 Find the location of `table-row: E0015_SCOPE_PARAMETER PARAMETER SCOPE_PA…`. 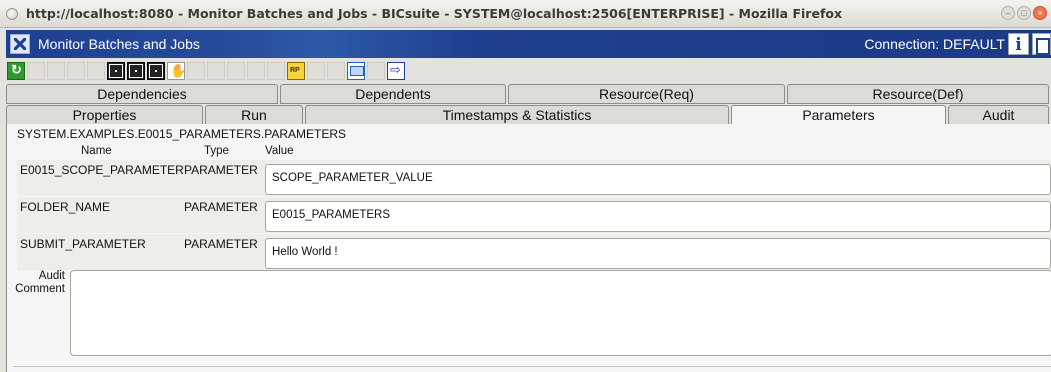

table-row: E0015_SCOPE_PARAMETER PARAMETER SCOPE_PA… is located at coordinates (534, 177).